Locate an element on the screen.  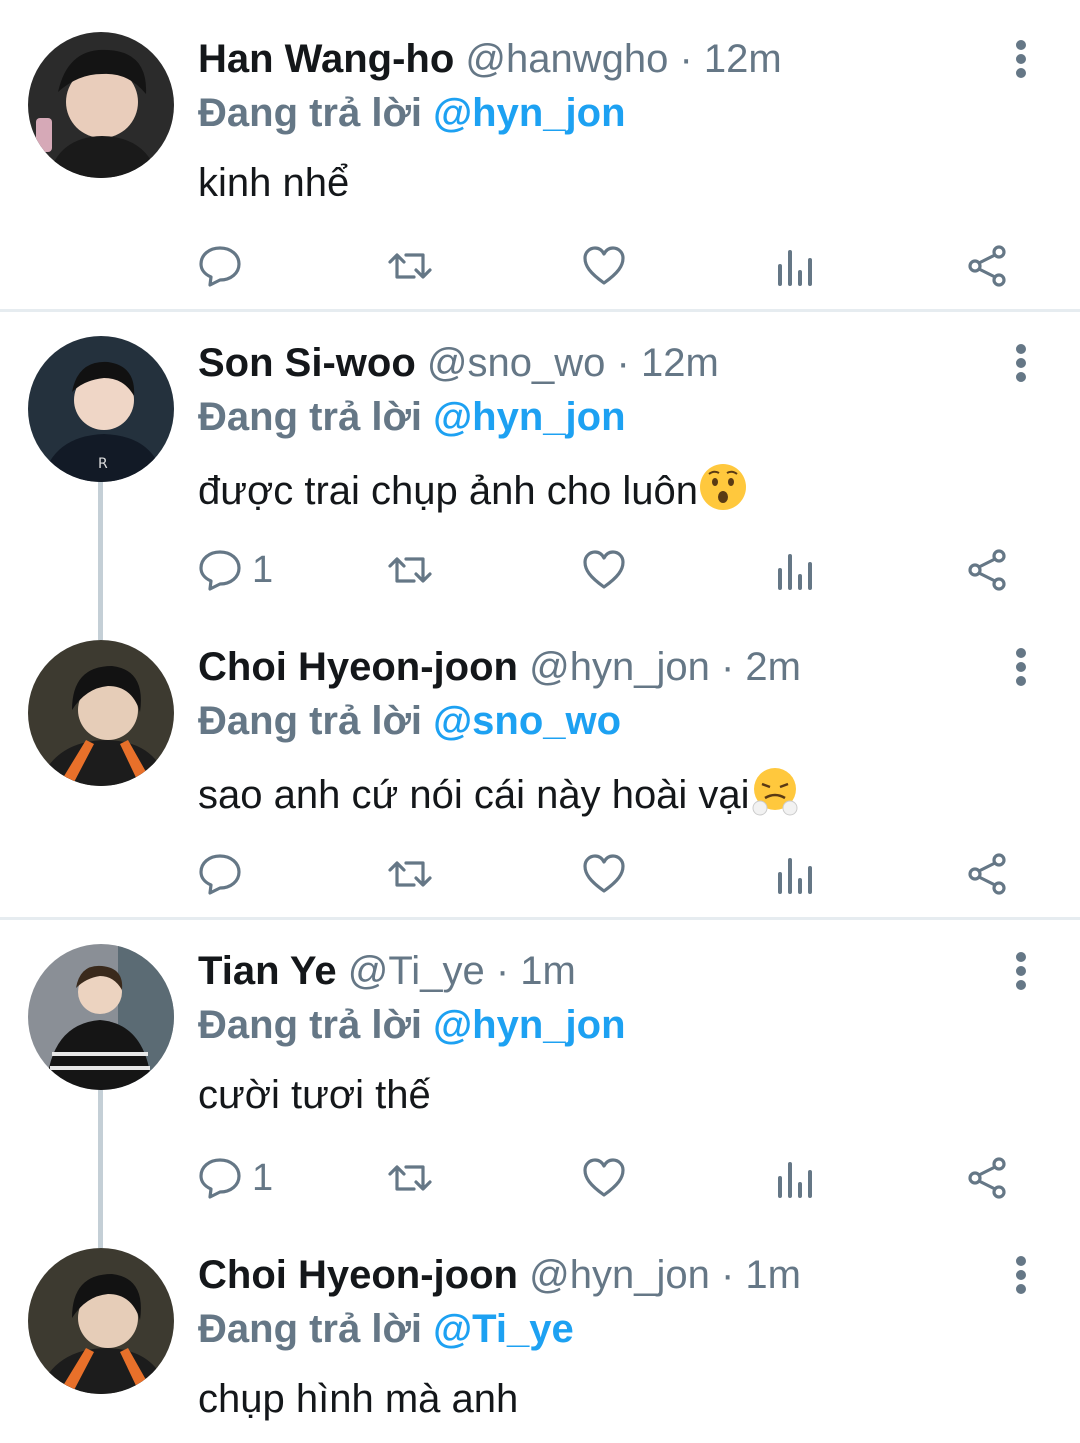
tweet-header: Choi Hyeon-joon @hyn_jon · 2m is located at coordinates (499, 667).